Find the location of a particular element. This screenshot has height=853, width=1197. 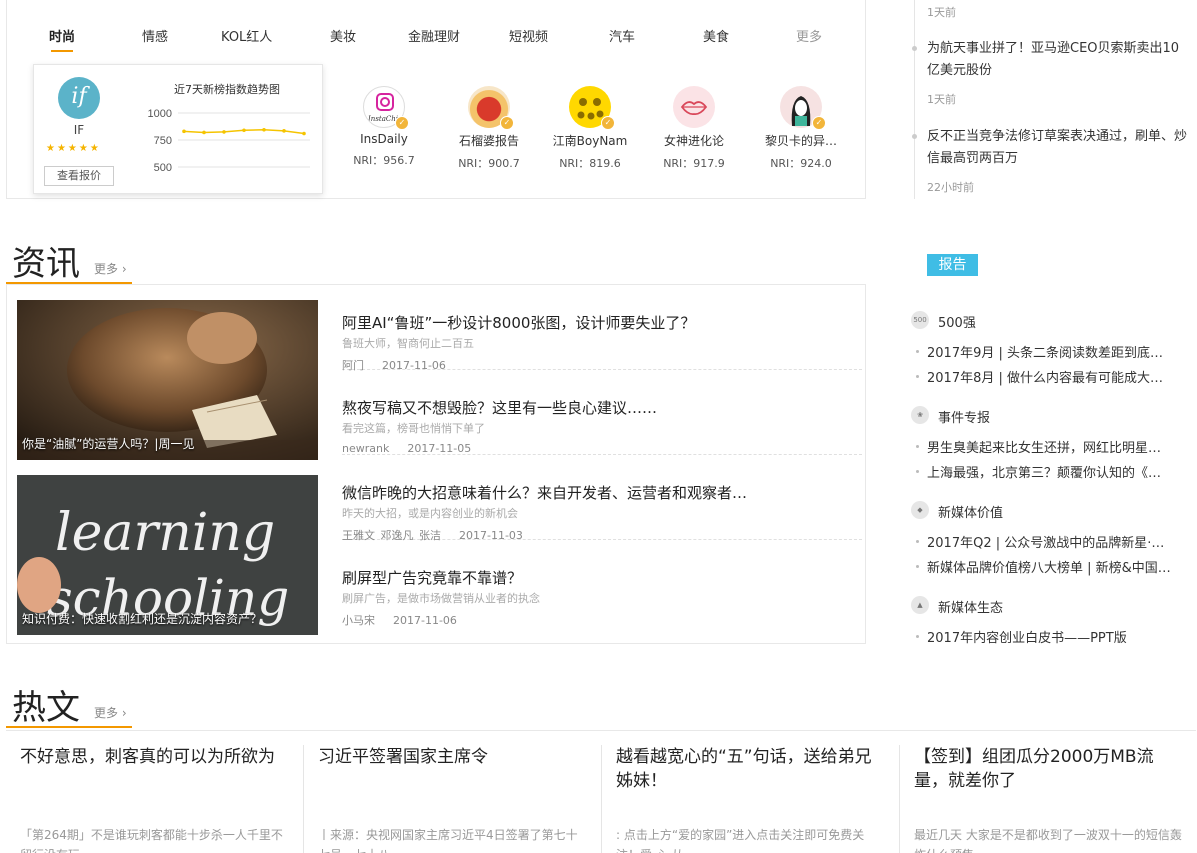

instagram-logo-avatar: InstaChic ✓ is located at coordinates (386, 108).